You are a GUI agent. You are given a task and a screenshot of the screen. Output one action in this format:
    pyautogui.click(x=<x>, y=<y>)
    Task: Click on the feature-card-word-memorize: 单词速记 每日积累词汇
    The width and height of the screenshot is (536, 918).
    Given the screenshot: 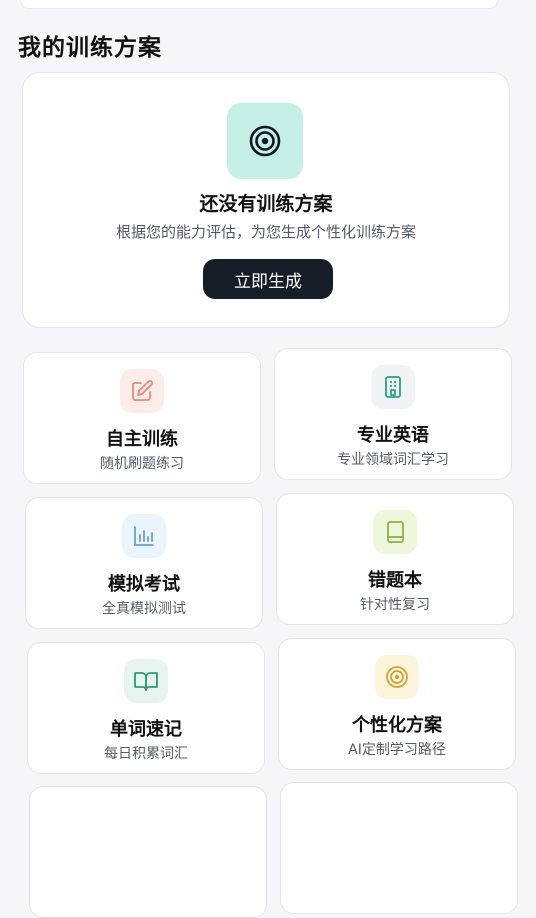 What is the action you would take?
    pyautogui.click(x=146, y=708)
    